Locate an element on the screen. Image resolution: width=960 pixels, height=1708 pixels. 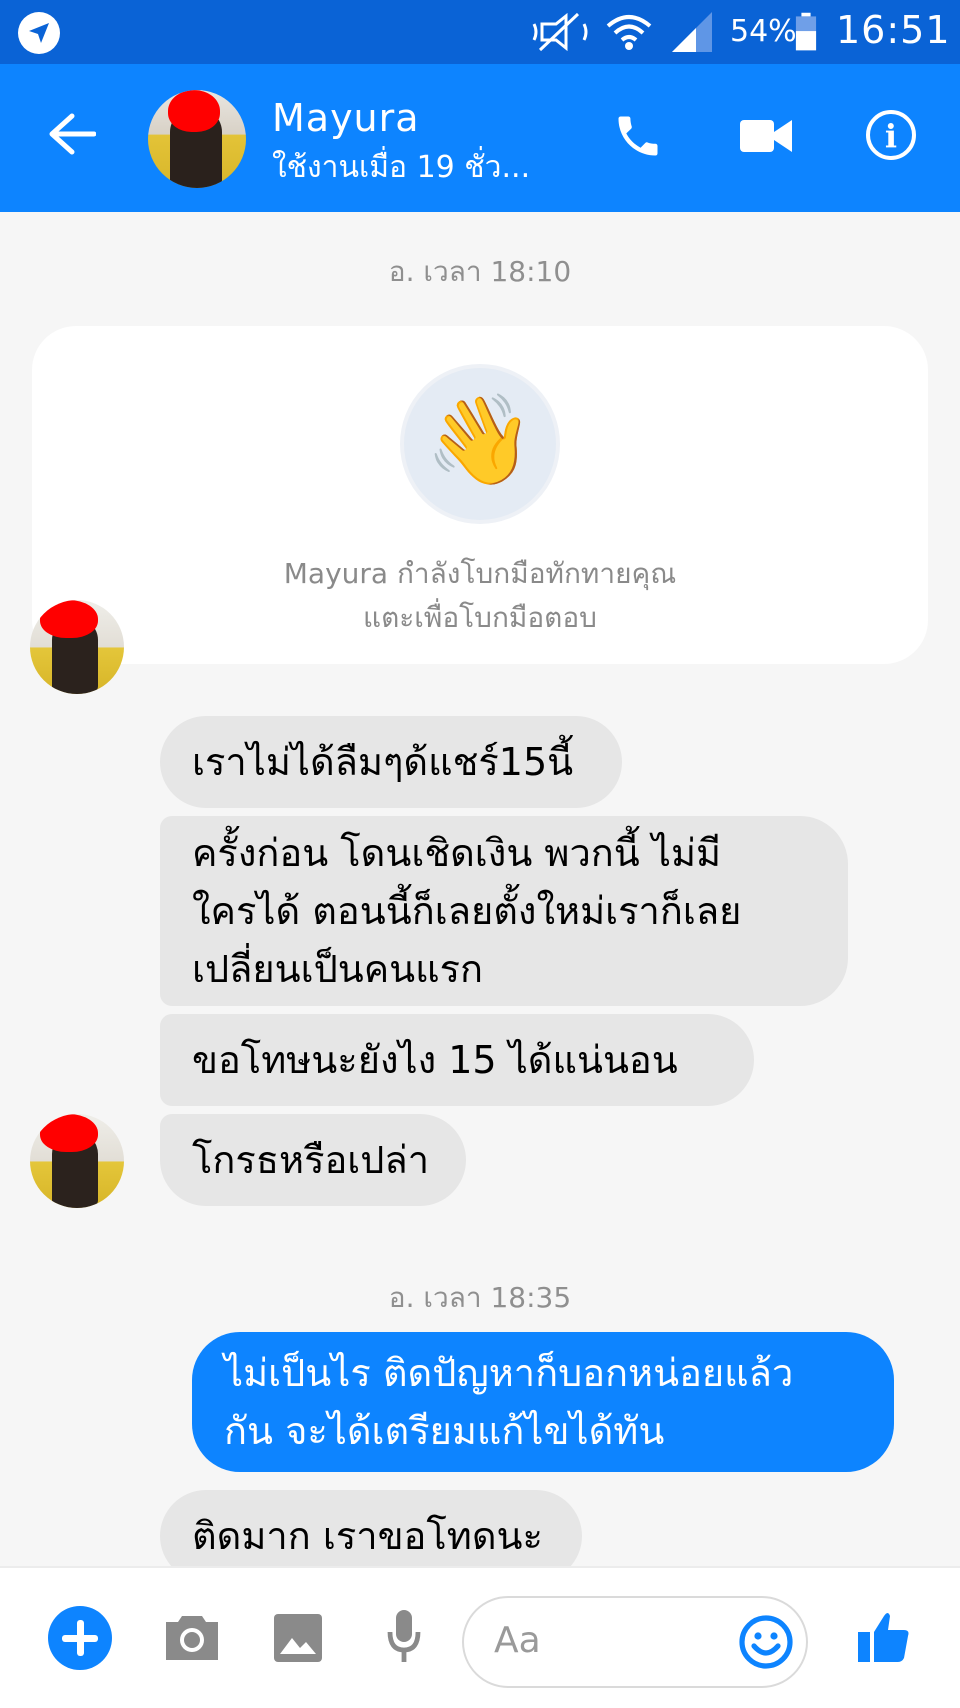
mute-vibrate-icon is located at coordinates (560, 32).